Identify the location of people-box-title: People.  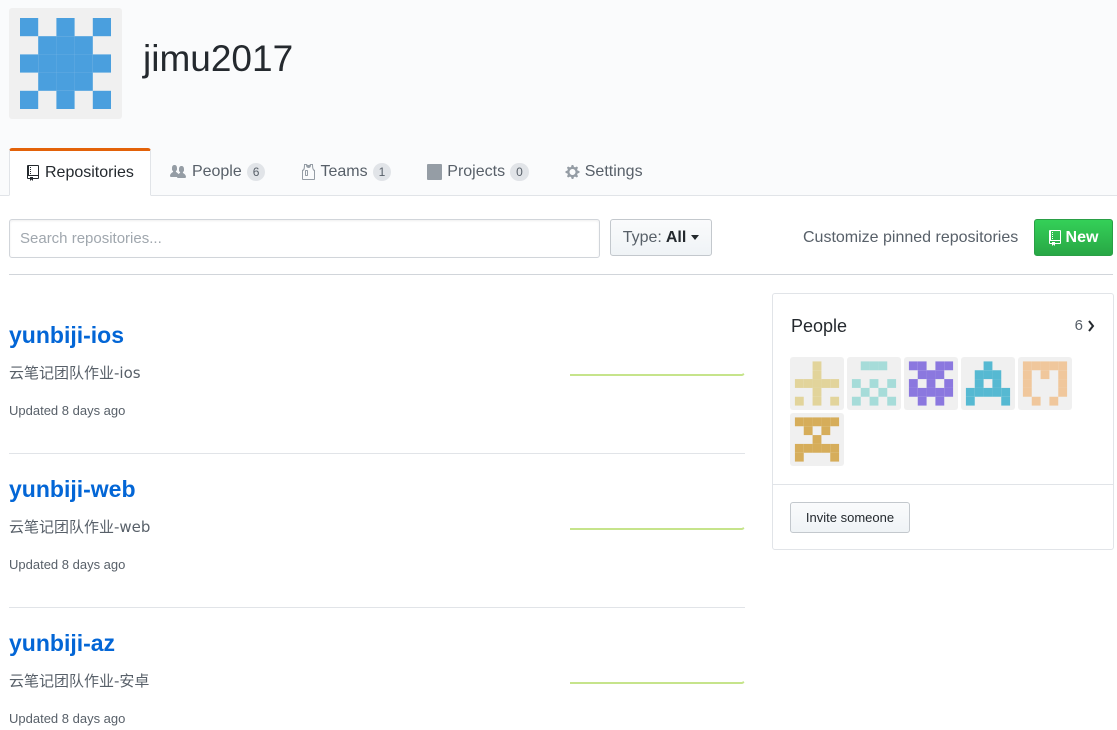
(819, 326).